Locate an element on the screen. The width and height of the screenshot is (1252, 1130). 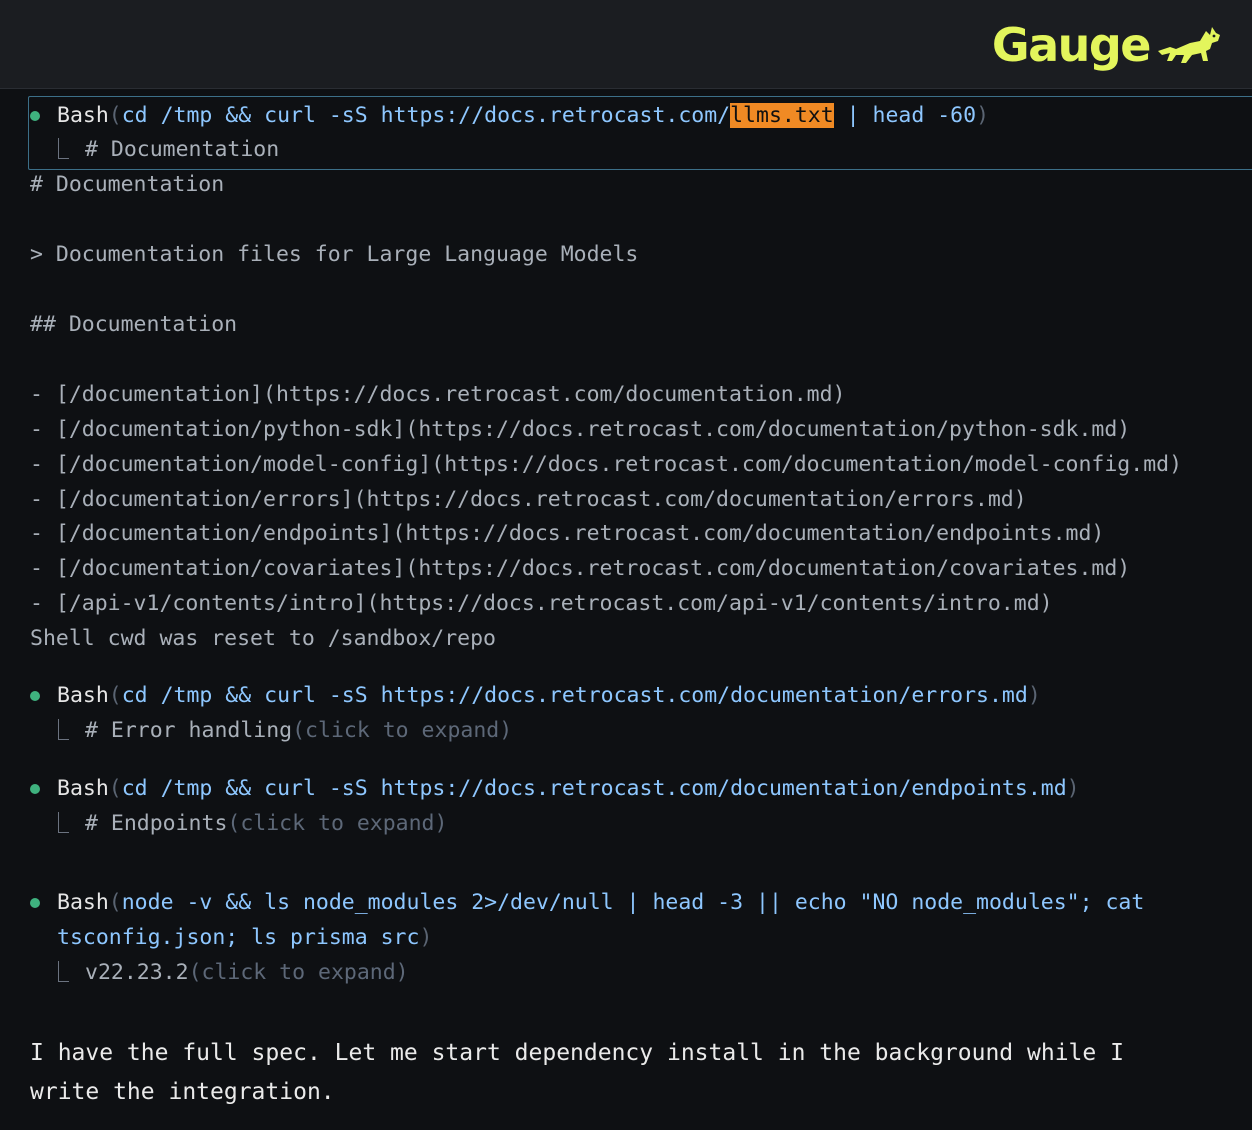
search-highlight: llms.txt is located at coordinates (782, 115).